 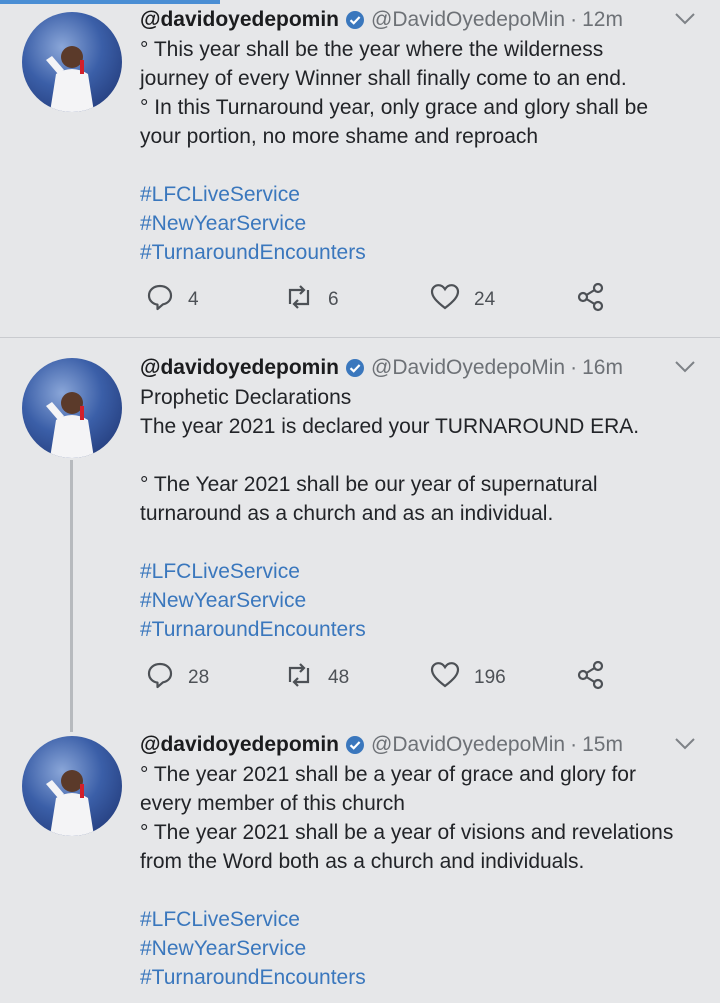 I want to click on reply-button: 28, so click(x=177, y=678).